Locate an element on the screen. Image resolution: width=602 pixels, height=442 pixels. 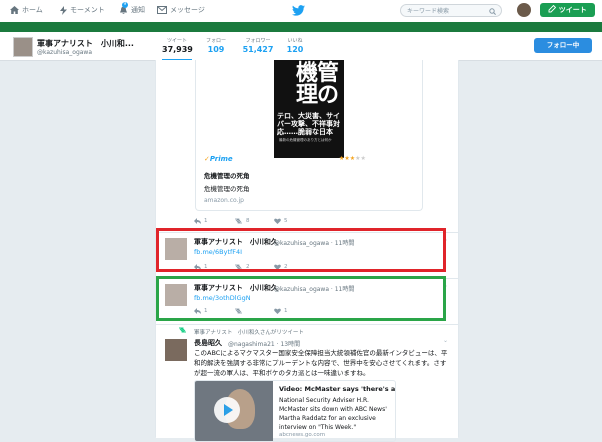
reply-count: 1 is located at coordinates (206, 221).